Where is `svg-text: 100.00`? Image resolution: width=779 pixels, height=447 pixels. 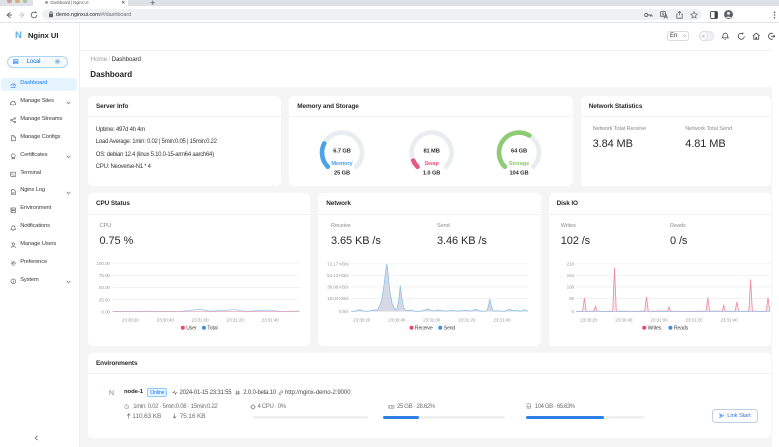
svg-text: 100.00 is located at coordinates (103, 263).